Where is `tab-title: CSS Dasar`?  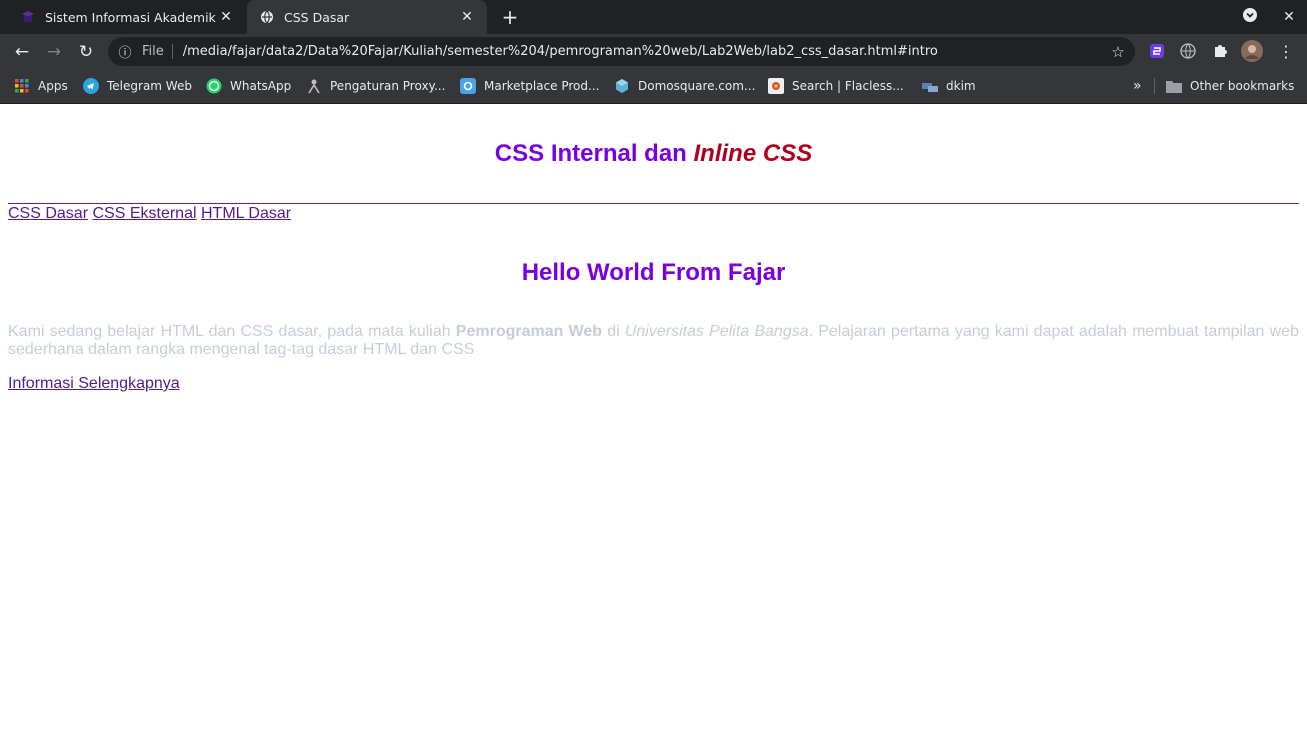
tab-title: CSS Dasar is located at coordinates (317, 17).